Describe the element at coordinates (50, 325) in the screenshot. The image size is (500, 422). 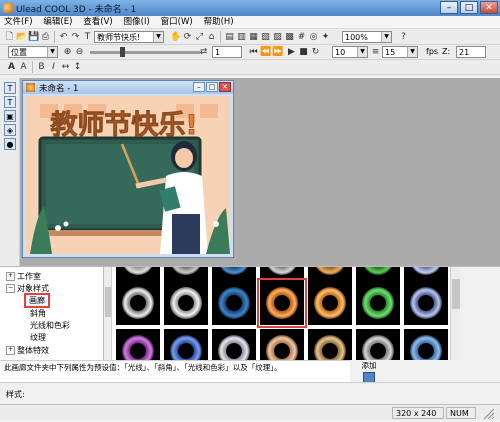
I see `tree-node-light-color: 光线和色彩` at that location.